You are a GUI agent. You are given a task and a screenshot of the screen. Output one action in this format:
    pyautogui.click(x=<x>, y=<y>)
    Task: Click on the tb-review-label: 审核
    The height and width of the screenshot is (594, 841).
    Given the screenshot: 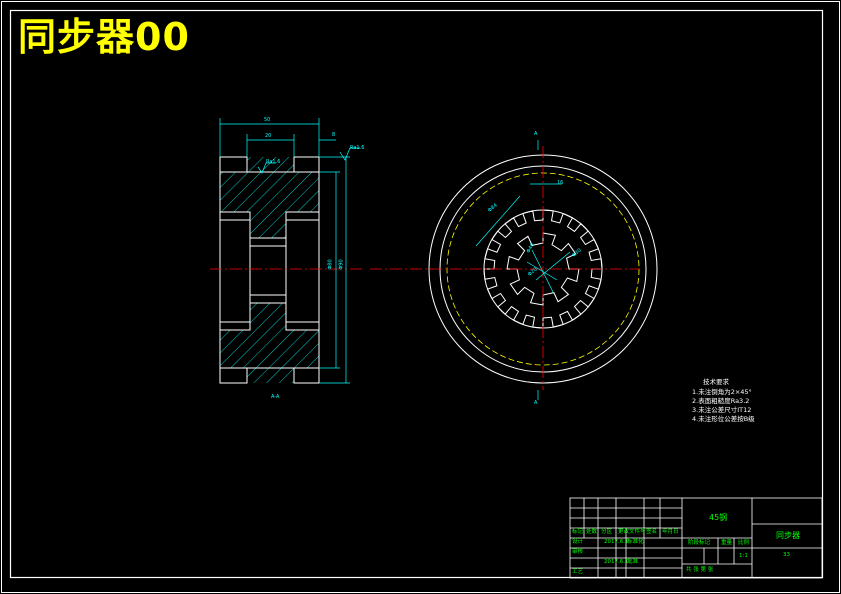 What is the action you would take?
    pyautogui.click(x=578, y=552)
    